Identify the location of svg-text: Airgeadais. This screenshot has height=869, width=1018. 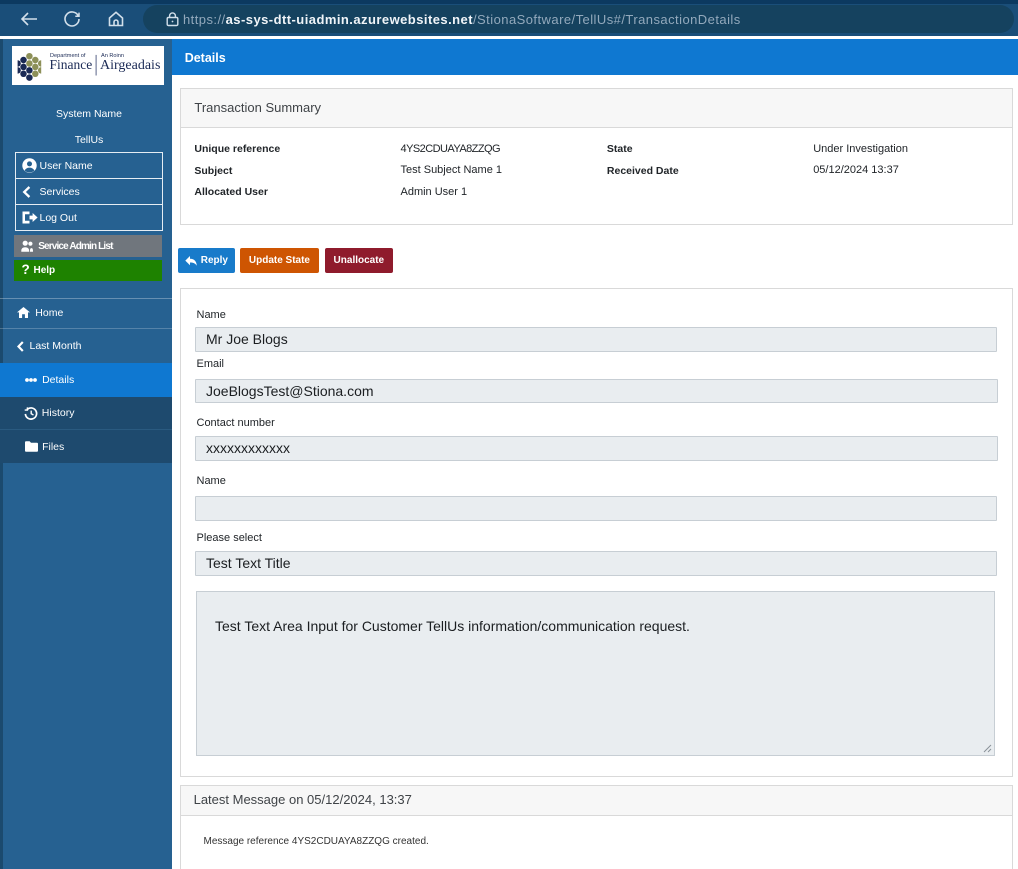
(130, 65).